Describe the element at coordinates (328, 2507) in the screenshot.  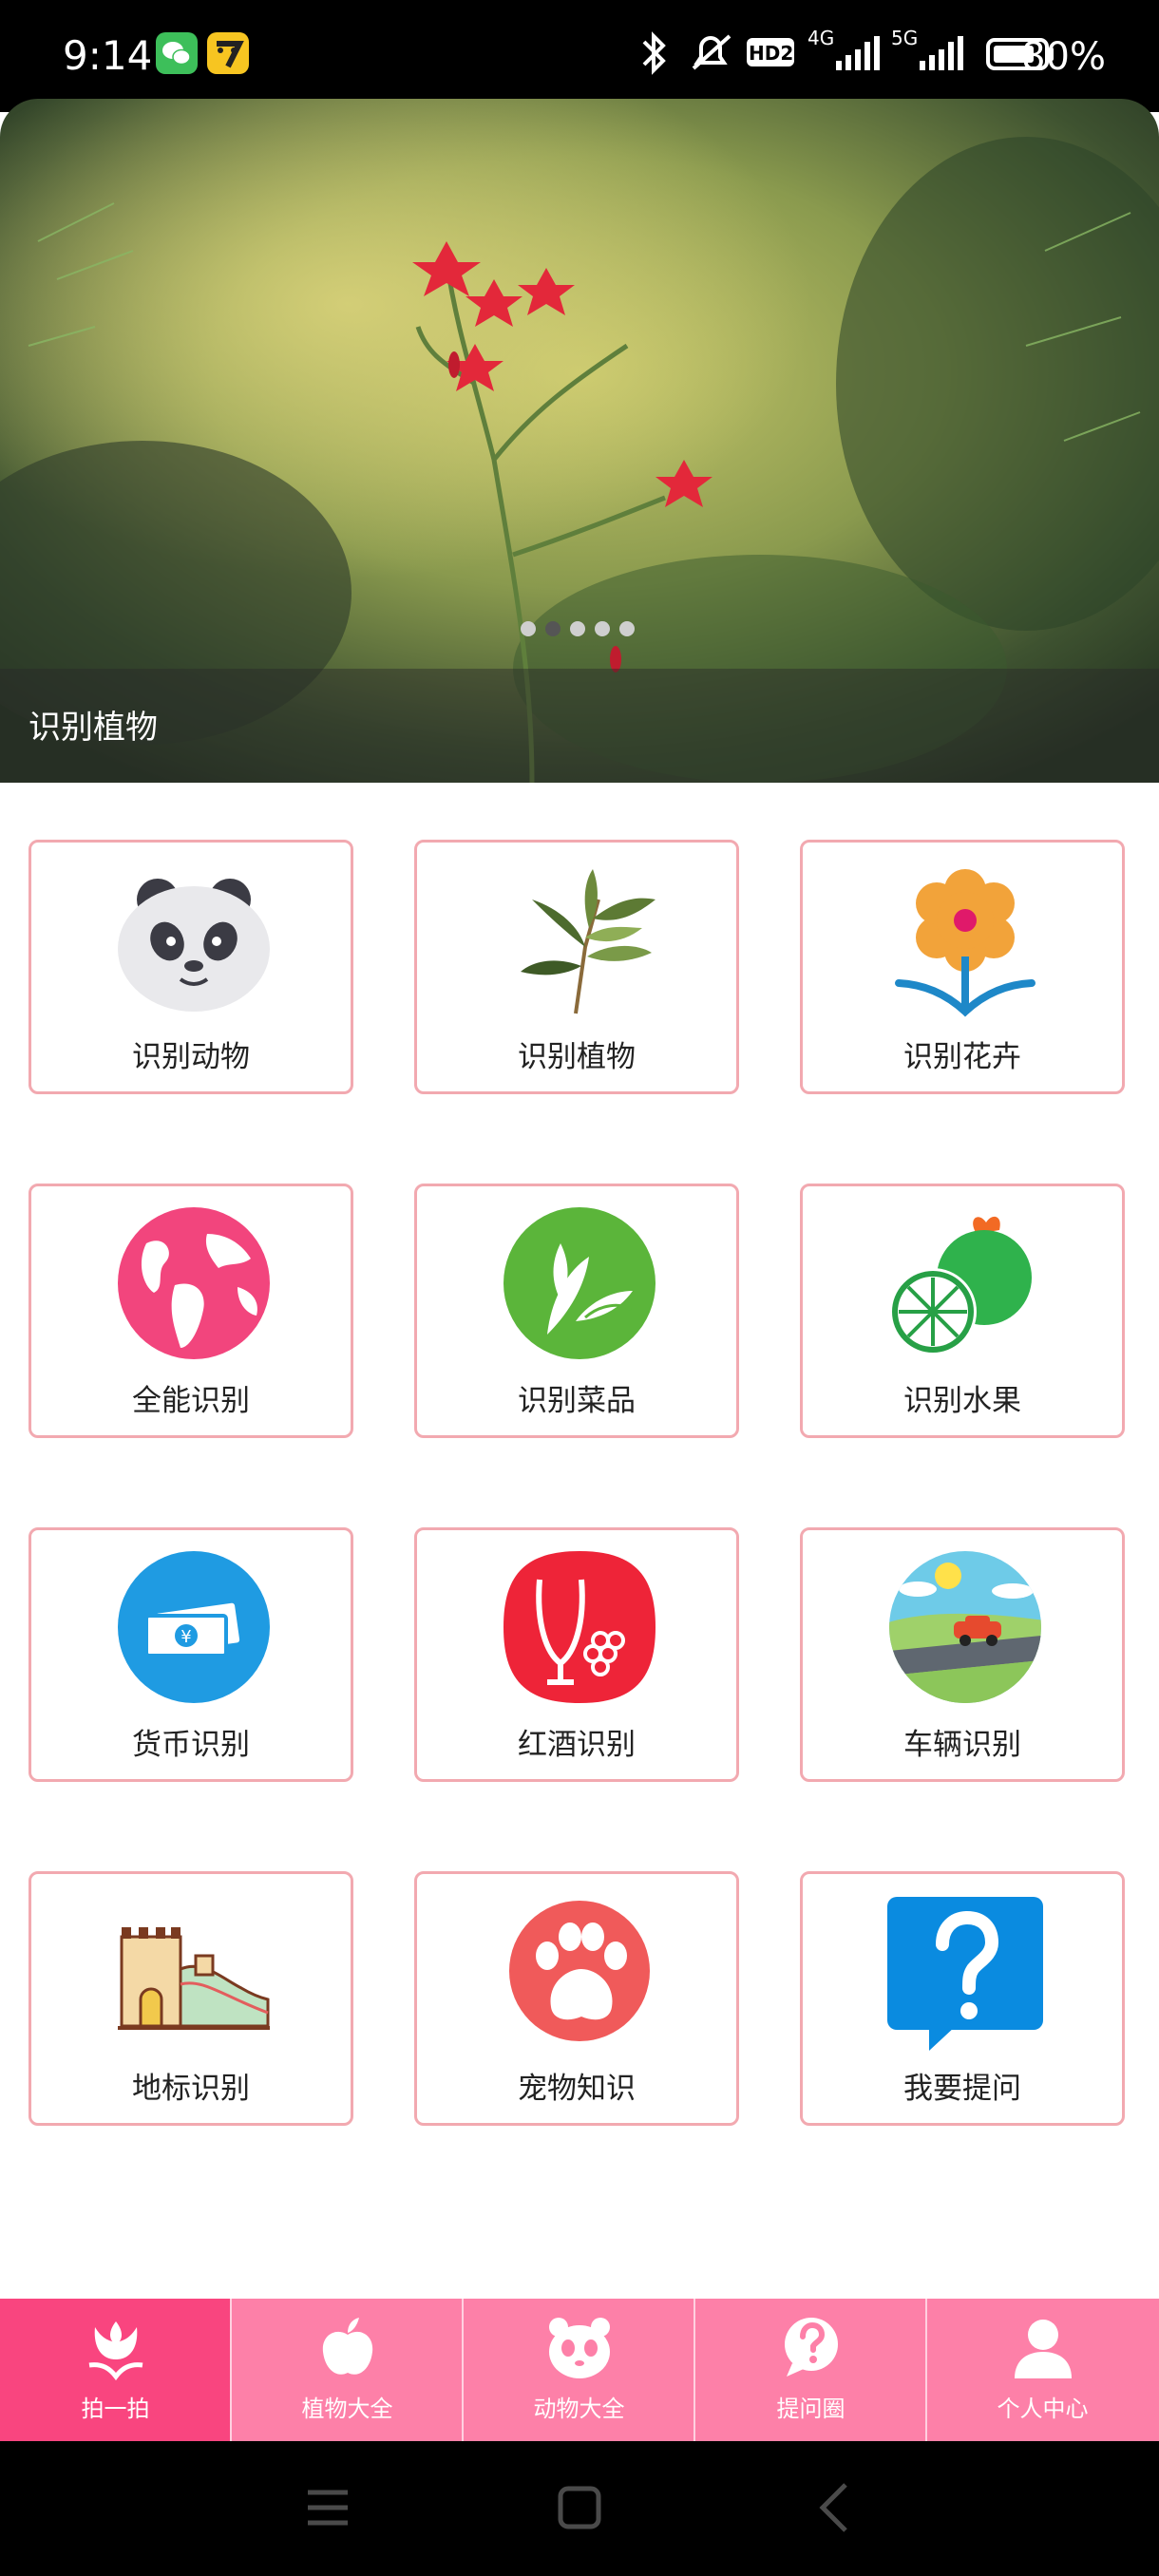
I see `menu-icon` at that location.